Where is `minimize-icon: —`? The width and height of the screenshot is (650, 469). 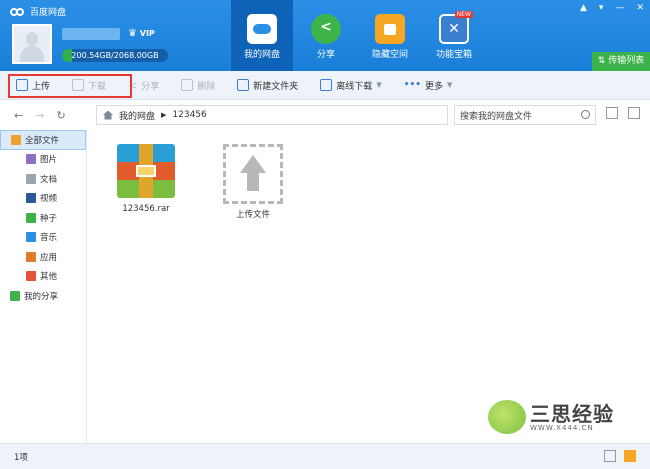
minimize-icon: — is located at coordinates (619, 8).